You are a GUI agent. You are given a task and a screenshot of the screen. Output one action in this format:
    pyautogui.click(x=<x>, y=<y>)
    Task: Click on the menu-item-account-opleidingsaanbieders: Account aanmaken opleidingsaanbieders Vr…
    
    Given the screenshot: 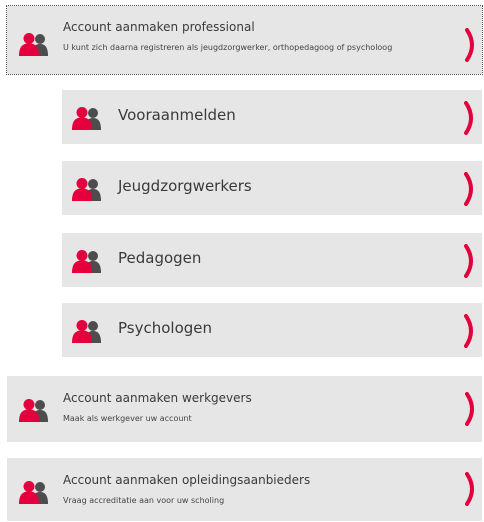 What is the action you would take?
    pyautogui.click(x=244, y=489)
    